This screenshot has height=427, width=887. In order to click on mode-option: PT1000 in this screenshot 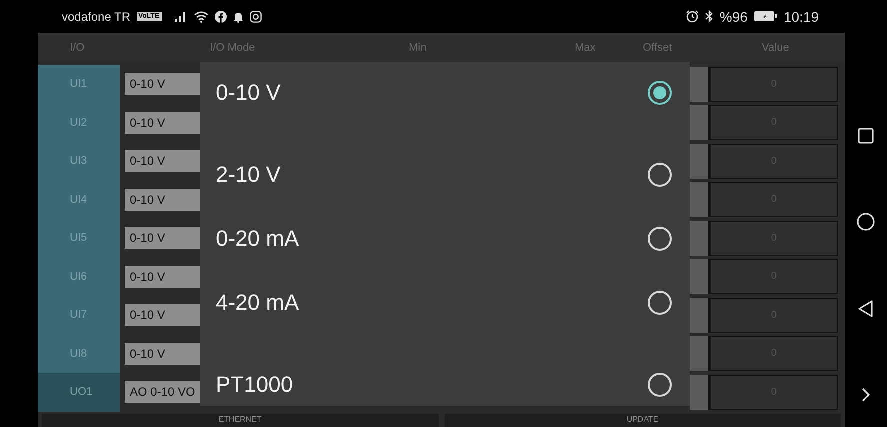, I will do `click(445, 366)`.